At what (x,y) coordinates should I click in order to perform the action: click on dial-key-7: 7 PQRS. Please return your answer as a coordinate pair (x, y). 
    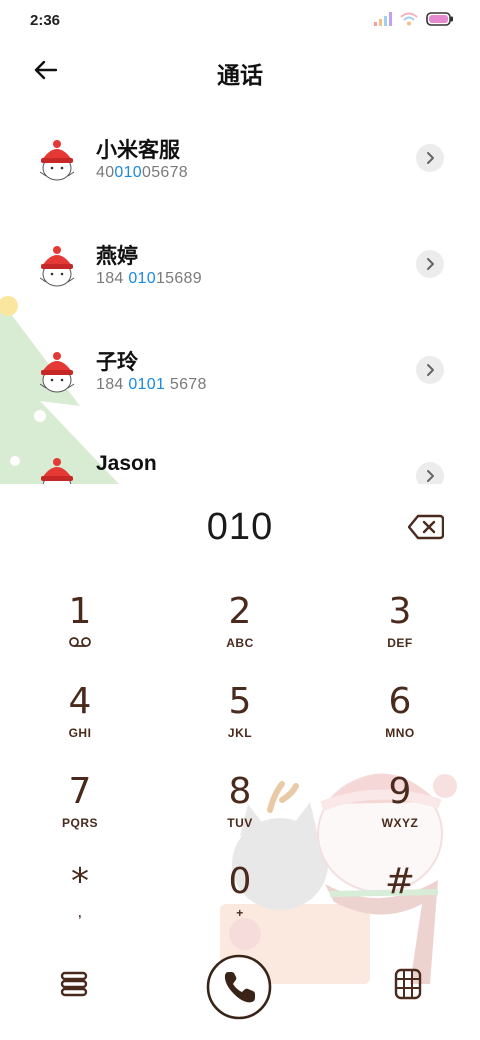
    Looking at the image, I should click on (80, 811).